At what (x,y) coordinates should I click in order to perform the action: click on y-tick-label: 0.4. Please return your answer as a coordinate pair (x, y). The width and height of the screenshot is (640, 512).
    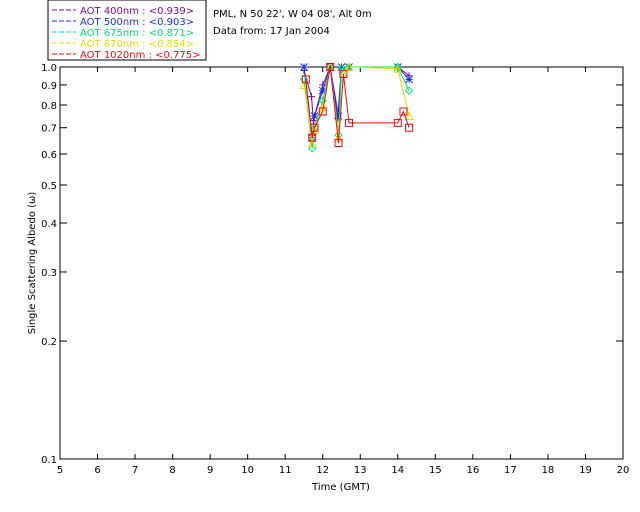
    Looking at the image, I should click on (49, 224).